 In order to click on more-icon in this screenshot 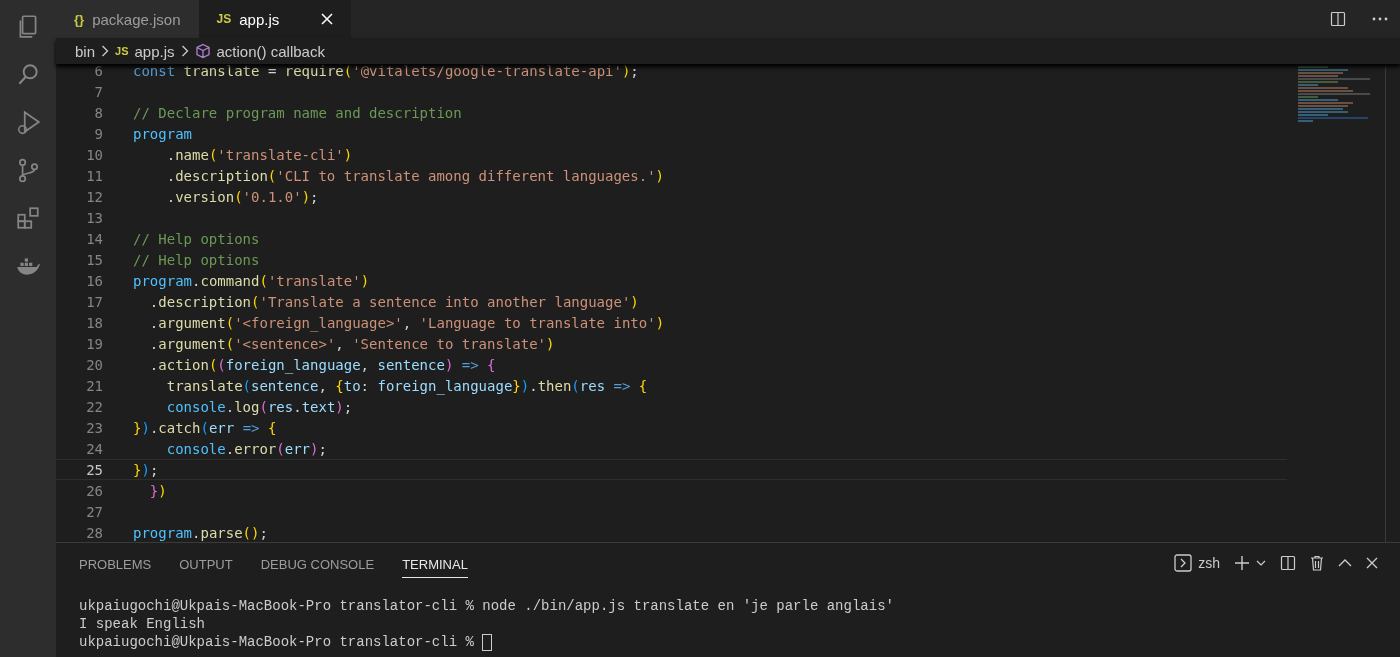, I will do `click(1380, 19)`.